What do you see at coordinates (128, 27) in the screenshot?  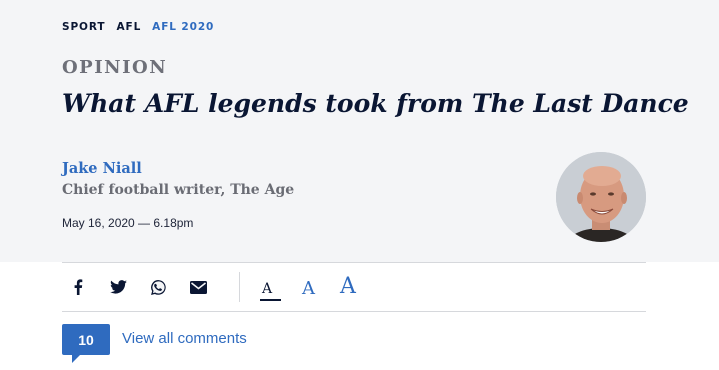 I see `breadcrumb-item-afl: AFL` at bounding box center [128, 27].